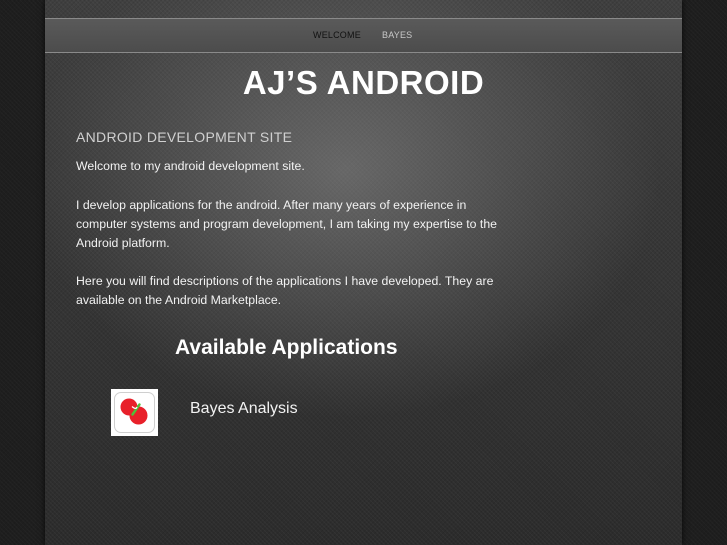 This screenshot has height=545, width=727. Describe the element at coordinates (337, 35) in the screenshot. I see `nav-item-welcome: WELCOME` at that location.